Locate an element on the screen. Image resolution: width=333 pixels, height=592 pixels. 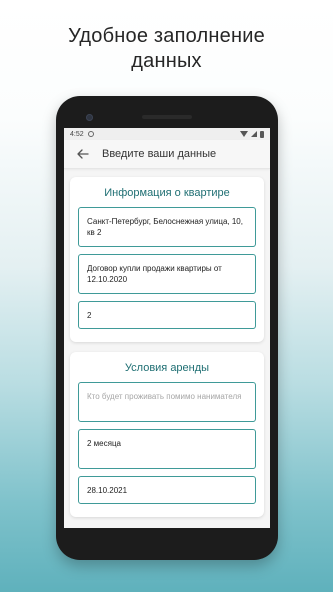
arrow-left-icon is located at coordinates (83, 154).